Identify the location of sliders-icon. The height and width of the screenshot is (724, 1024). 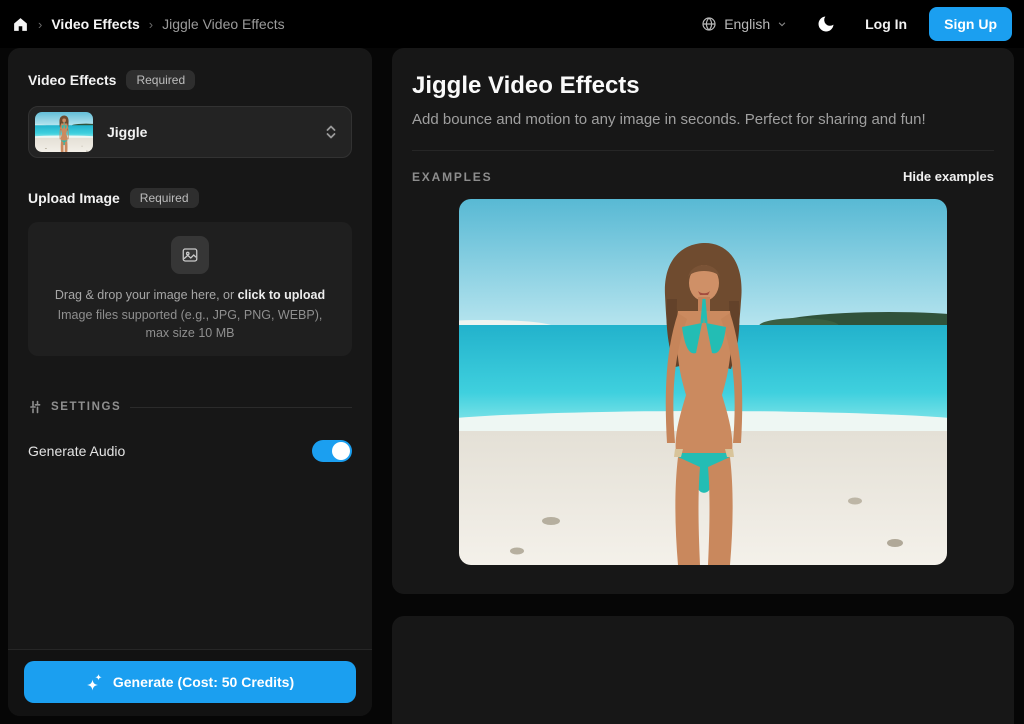
(35, 407).